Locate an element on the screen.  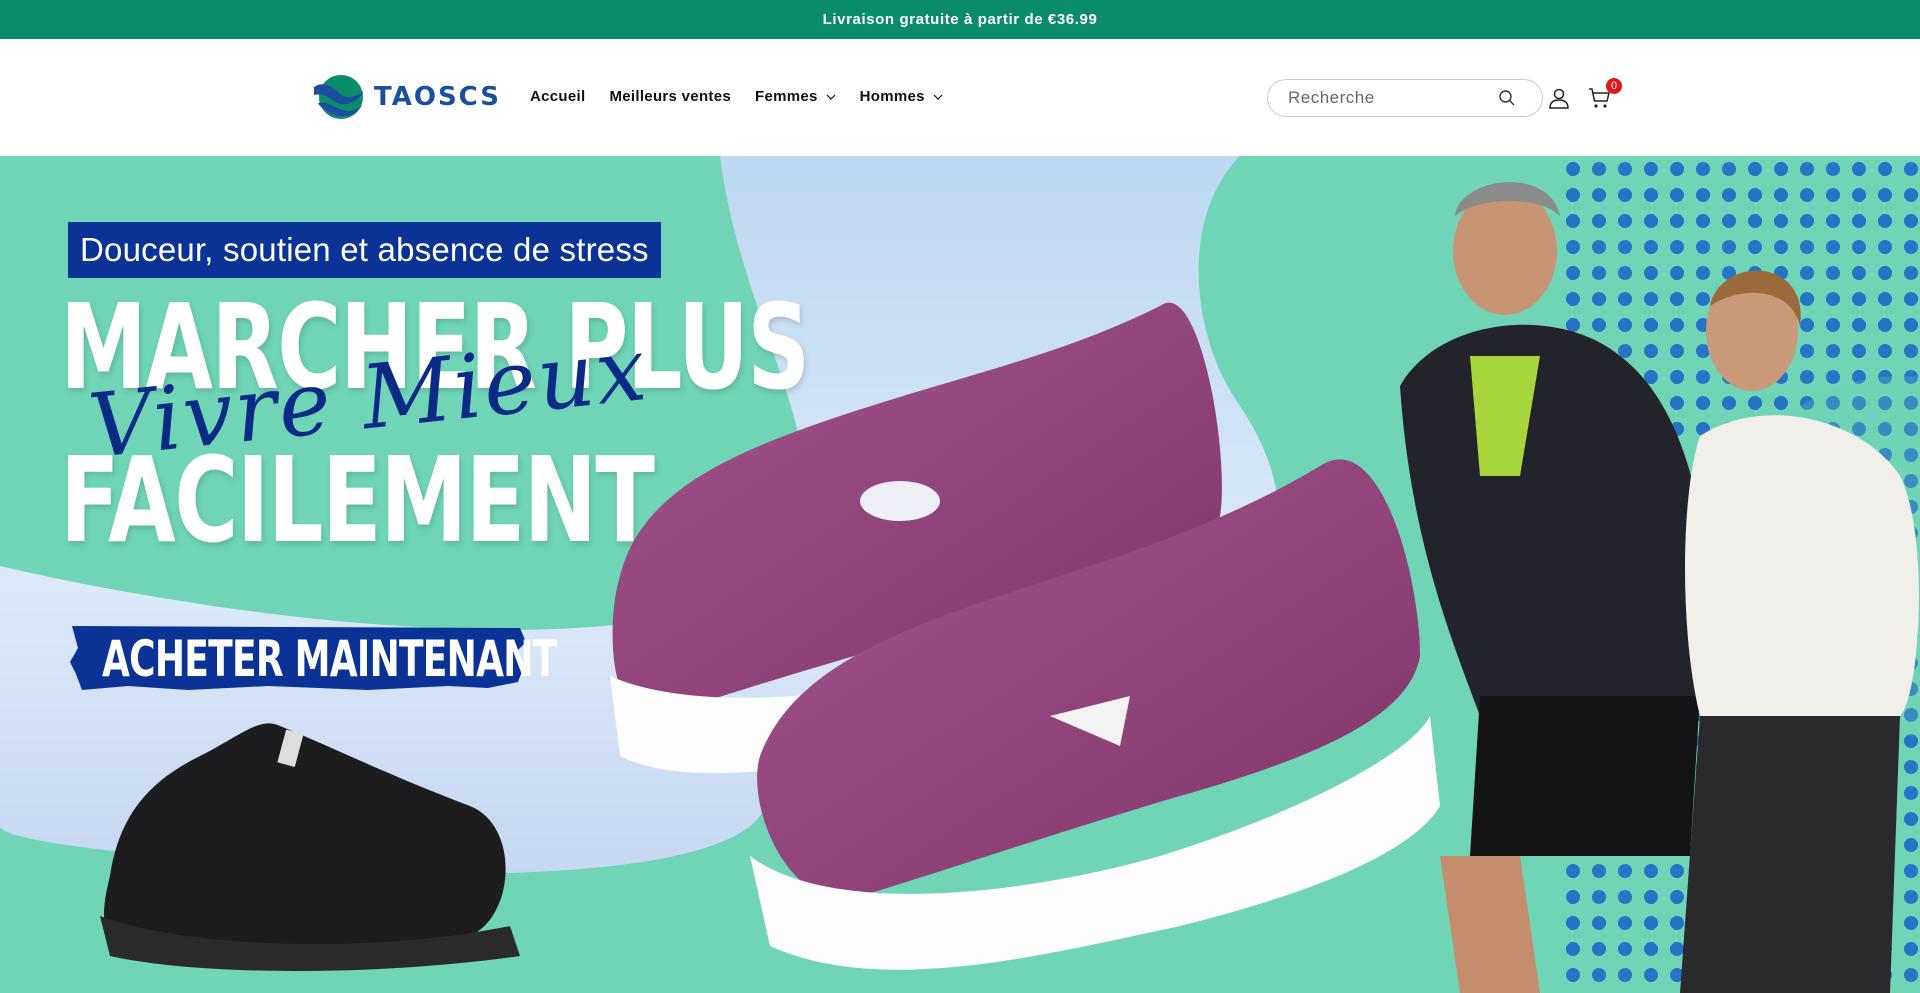
search-icon is located at coordinates (1507, 98).